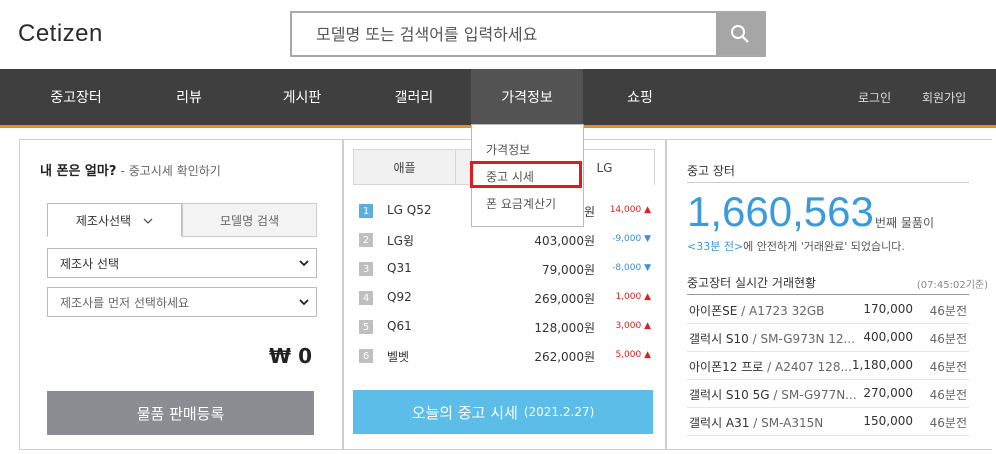  Describe the element at coordinates (952, 285) in the screenshot. I see `realtime-timestamp: (07:45:02기준)` at that location.